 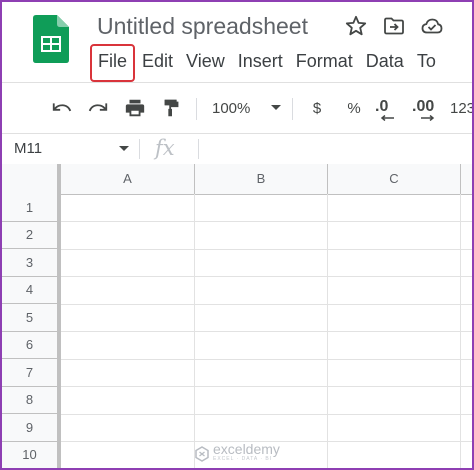 I want to click on percent-label: %, so click(x=354, y=108).